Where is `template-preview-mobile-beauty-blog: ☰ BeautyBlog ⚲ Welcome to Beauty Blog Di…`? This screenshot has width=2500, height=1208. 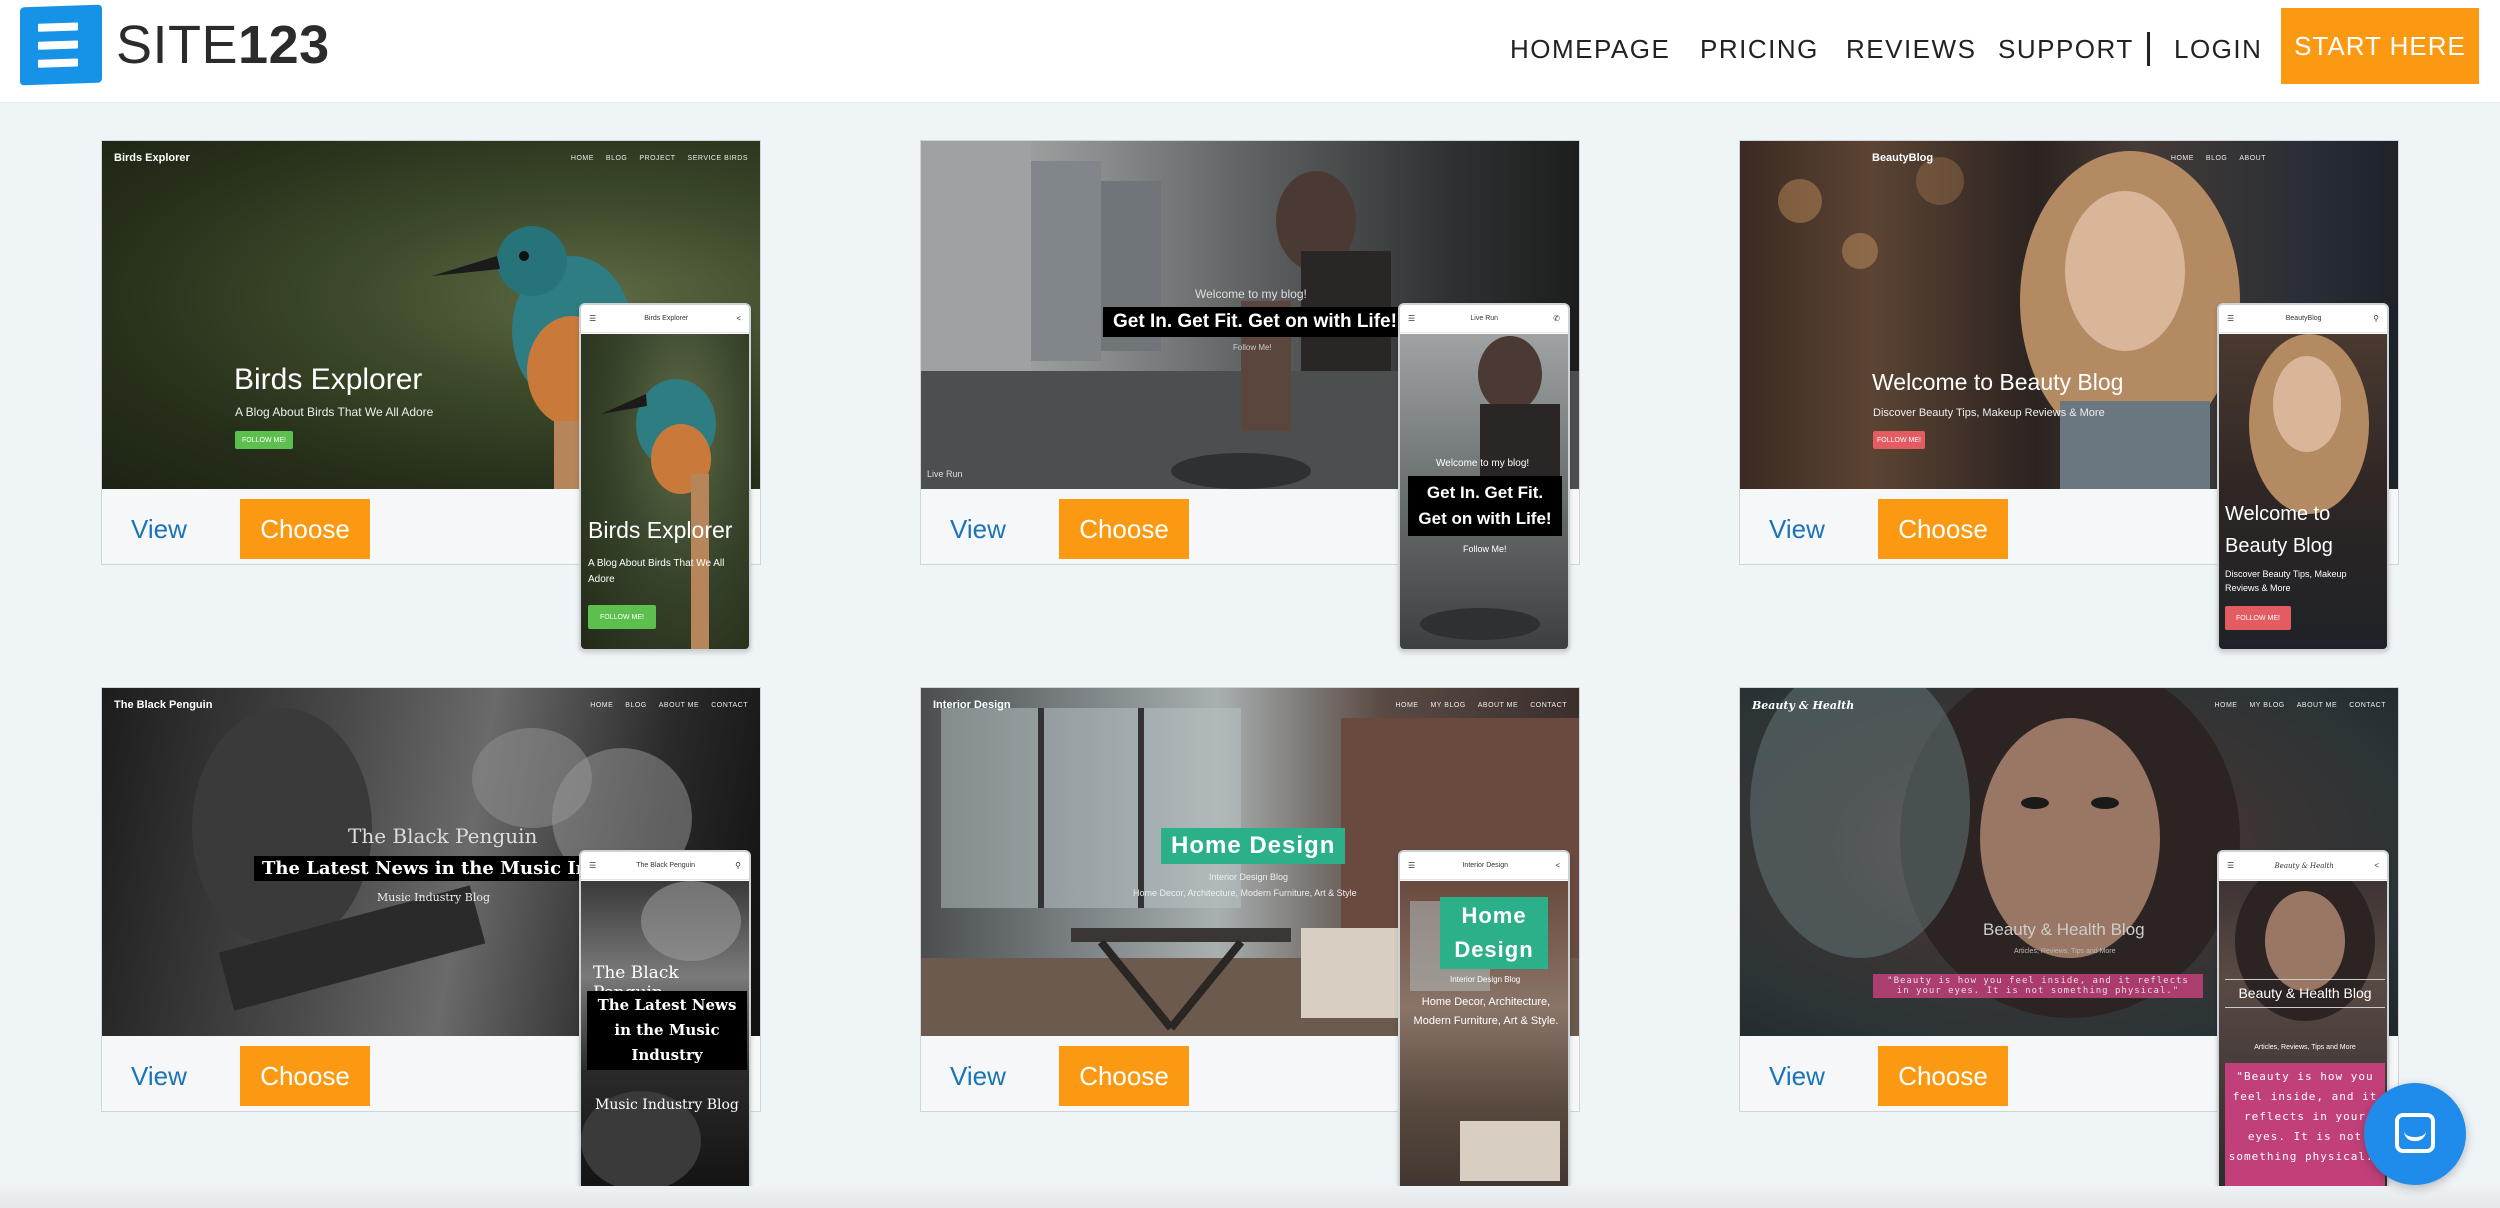 template-preview-mobile-beauty-blog: ☰ BeautyBlog ⚲ Welcome to Beauty Blog Di… is located at coordinates (2303, 477).